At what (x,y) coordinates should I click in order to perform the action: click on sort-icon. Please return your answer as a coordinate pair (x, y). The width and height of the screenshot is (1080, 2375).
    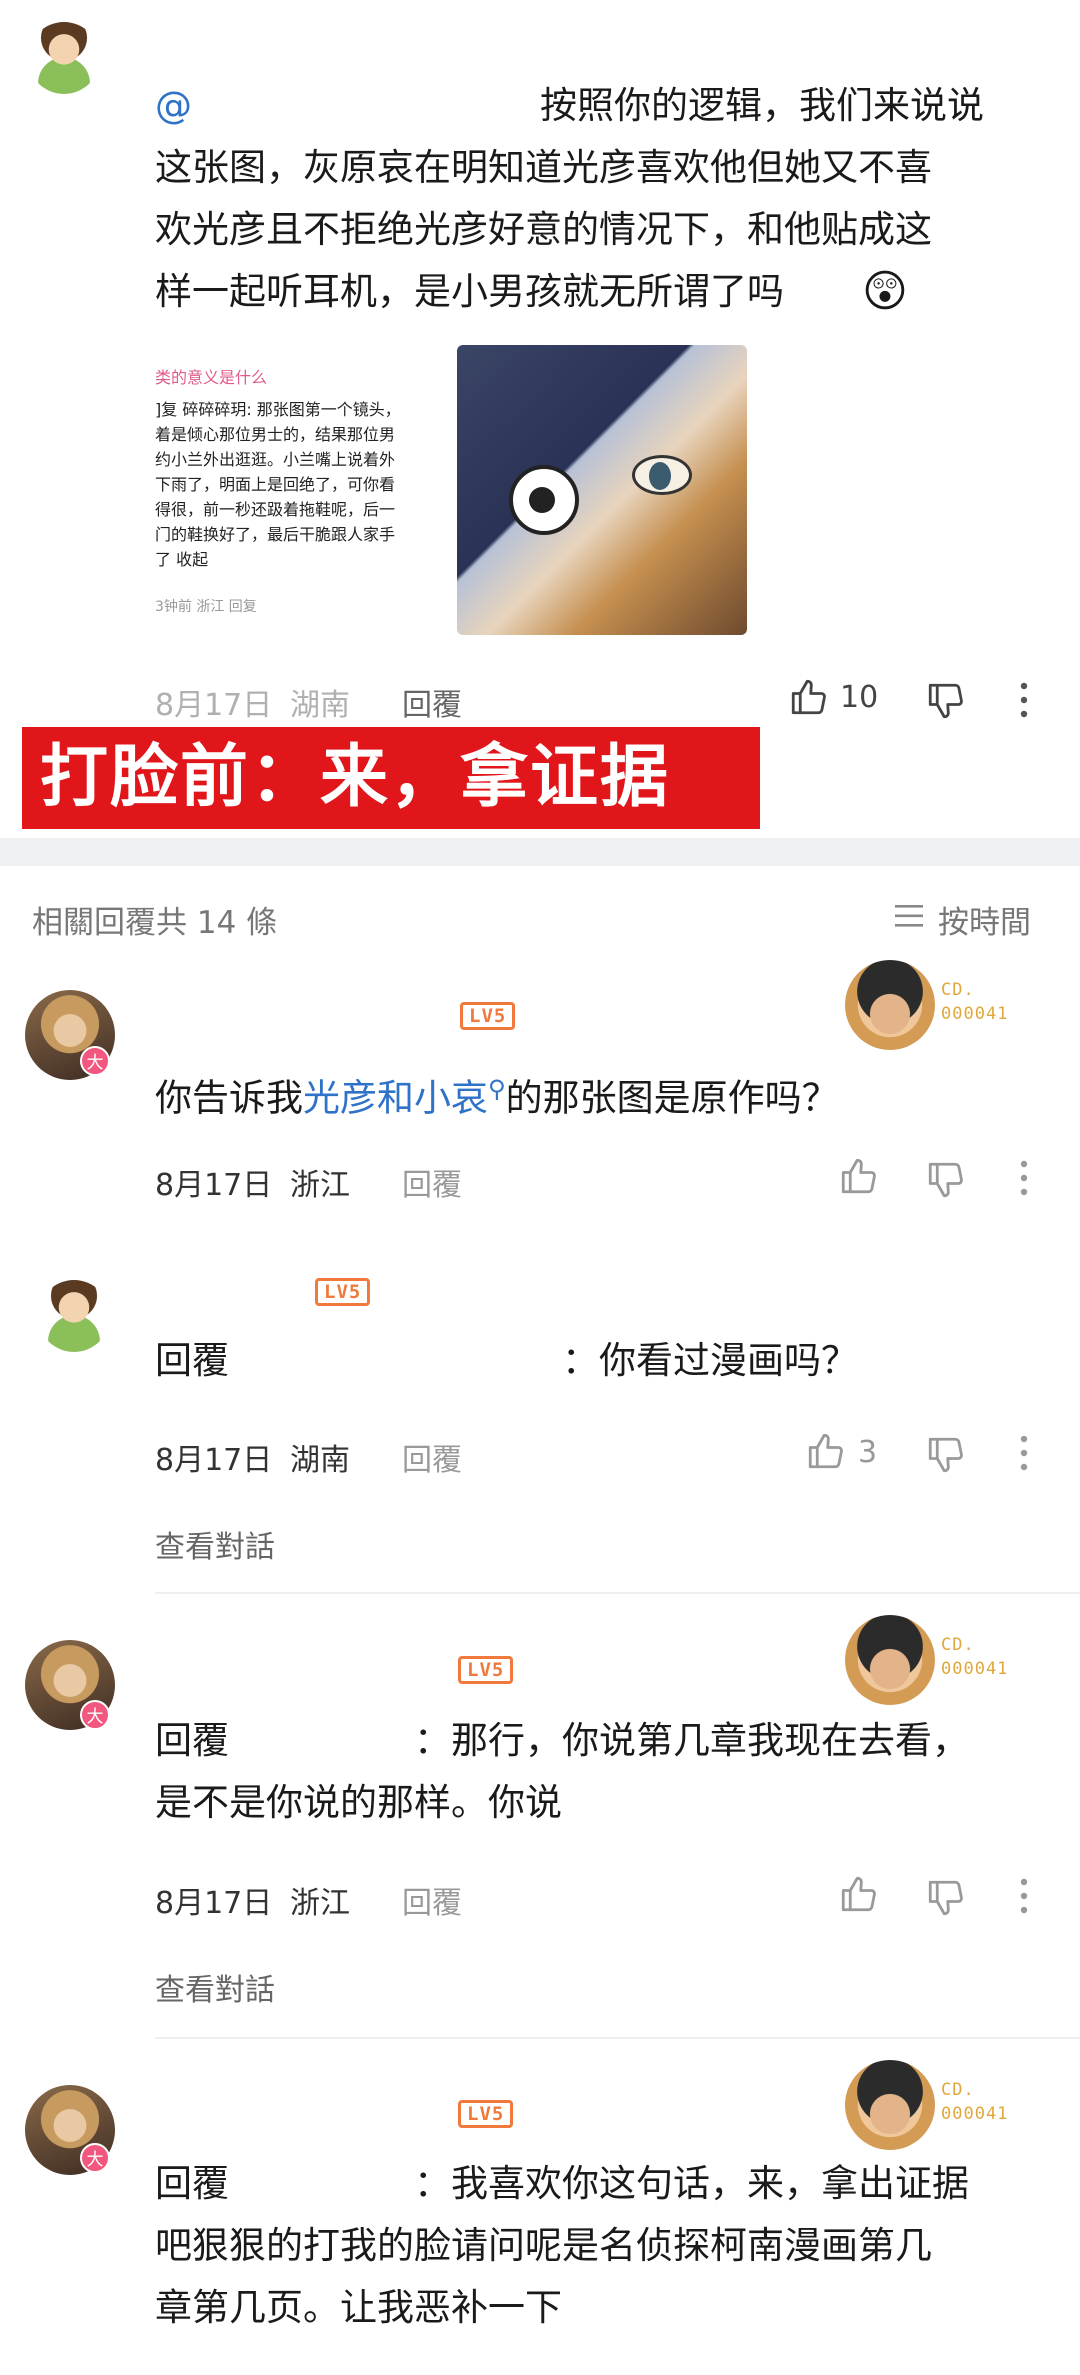
    Looking at the image, I should click on (909, 916).